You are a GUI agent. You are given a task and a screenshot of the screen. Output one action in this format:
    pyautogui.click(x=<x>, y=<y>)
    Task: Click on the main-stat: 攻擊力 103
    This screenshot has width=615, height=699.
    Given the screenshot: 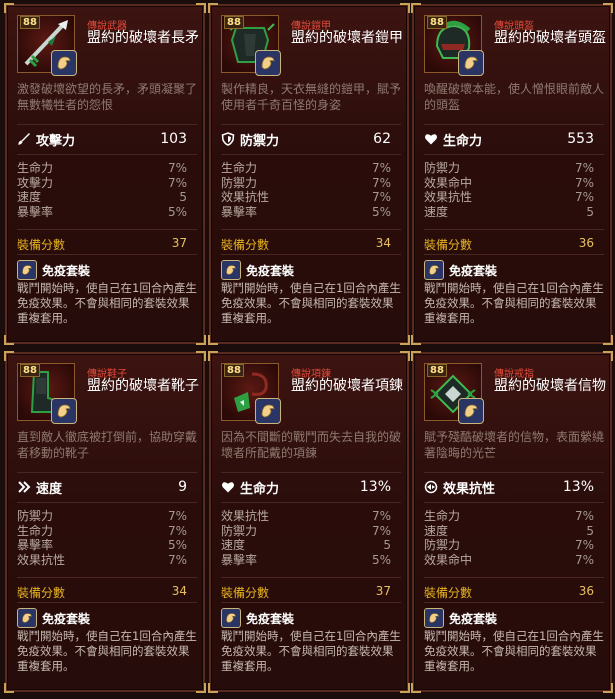 What is the action you would take?
    pyautogui.click(x=102, y=139)
    